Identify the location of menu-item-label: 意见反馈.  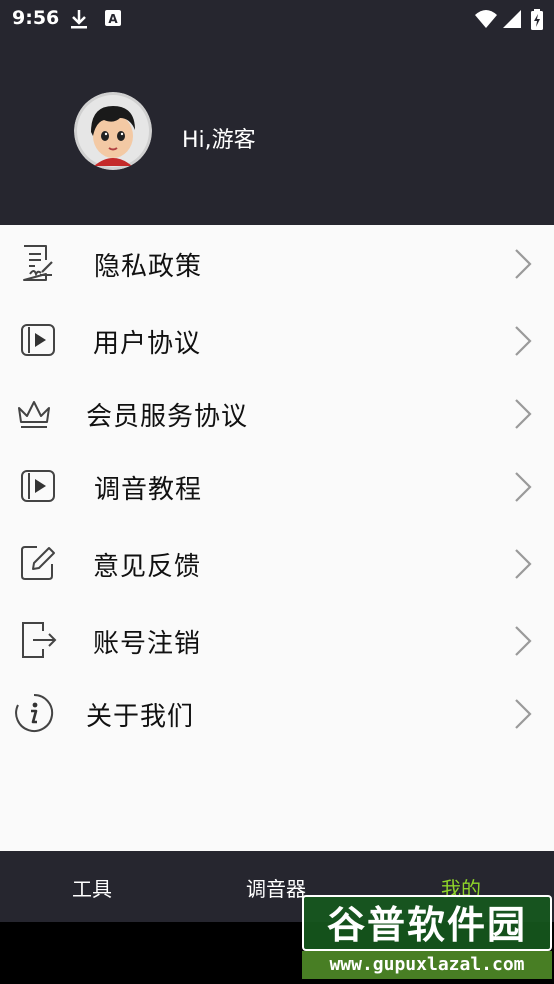
(147, 567).